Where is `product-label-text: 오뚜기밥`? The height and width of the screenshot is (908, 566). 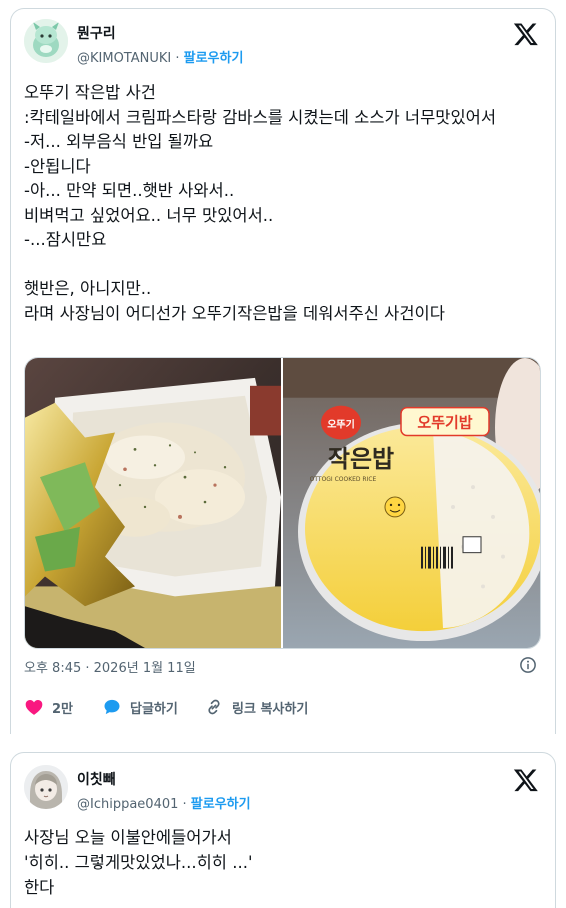
product-label-text: 오뚜기밥 is located at coordinates (444, 423).